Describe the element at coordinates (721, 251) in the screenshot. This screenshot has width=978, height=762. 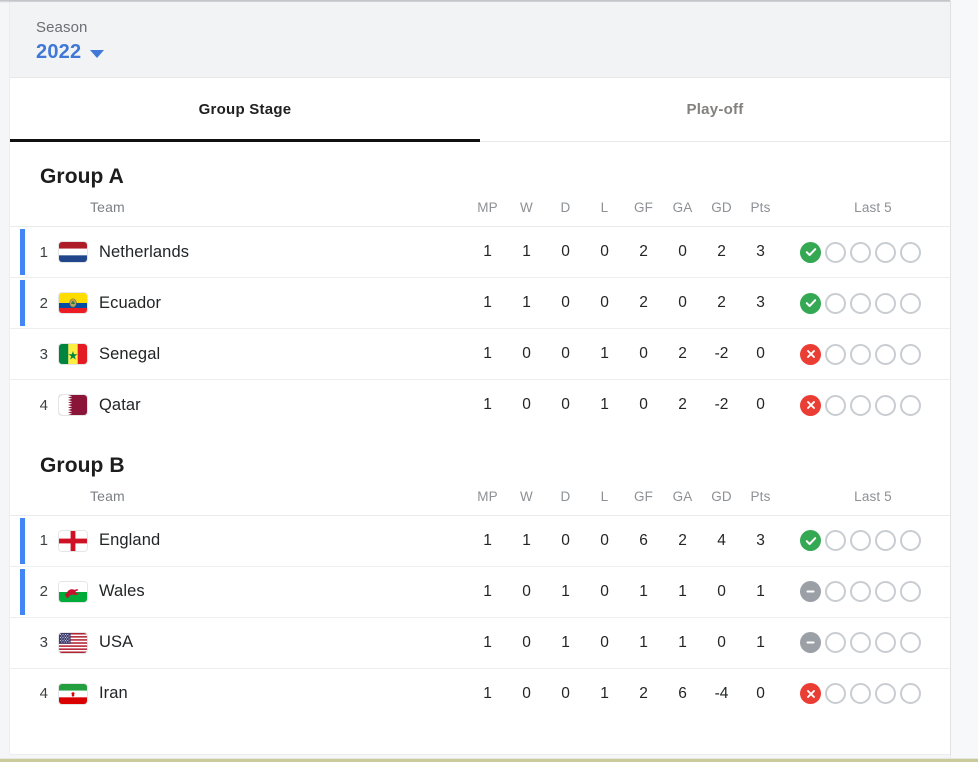
I see `cell-gd: 2` at that location.